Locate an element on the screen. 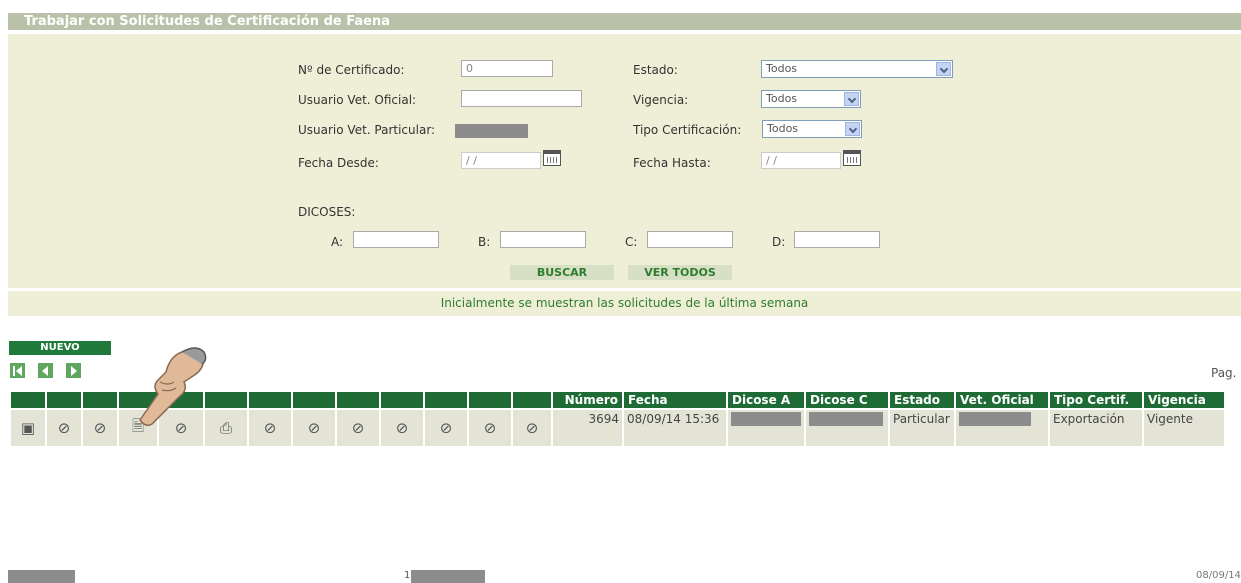 This screenshot has width=1241, height=583. vigencia-select-value: Todos is located at coordinates (782, 98).